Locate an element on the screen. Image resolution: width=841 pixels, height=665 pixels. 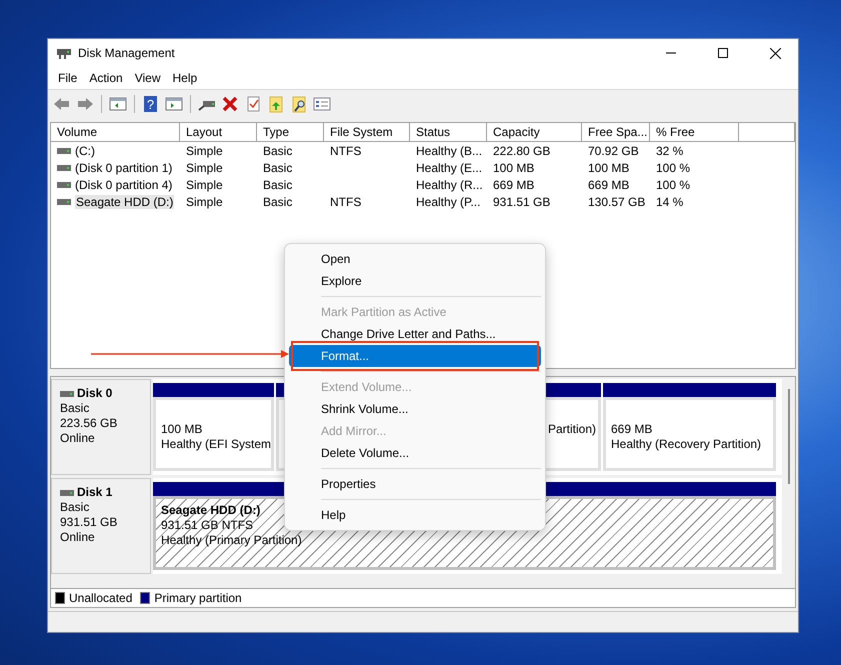
menu-item: Explore is located at coordinates (415, 281).